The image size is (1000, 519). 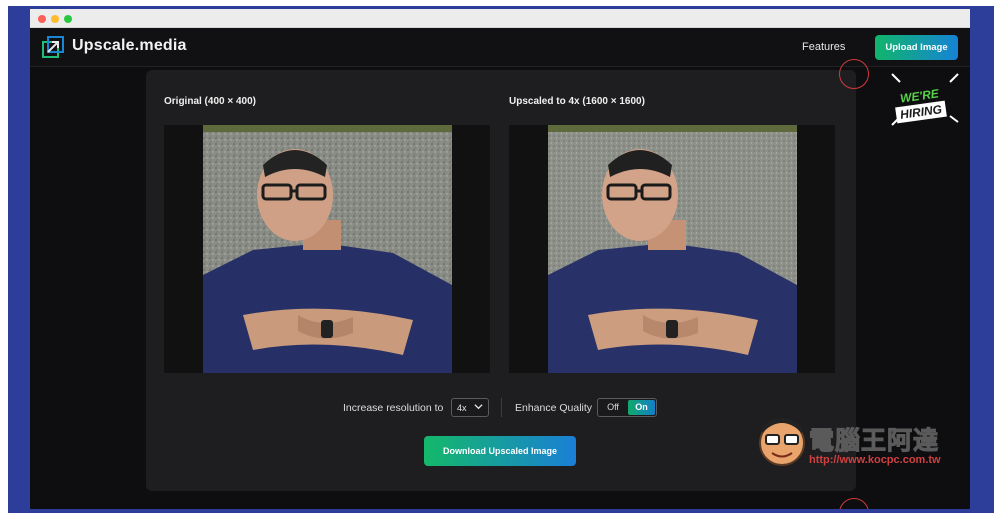 I want to click on watermark-url: http://www.kocpc.com.tw, so click(x=875, y=460).